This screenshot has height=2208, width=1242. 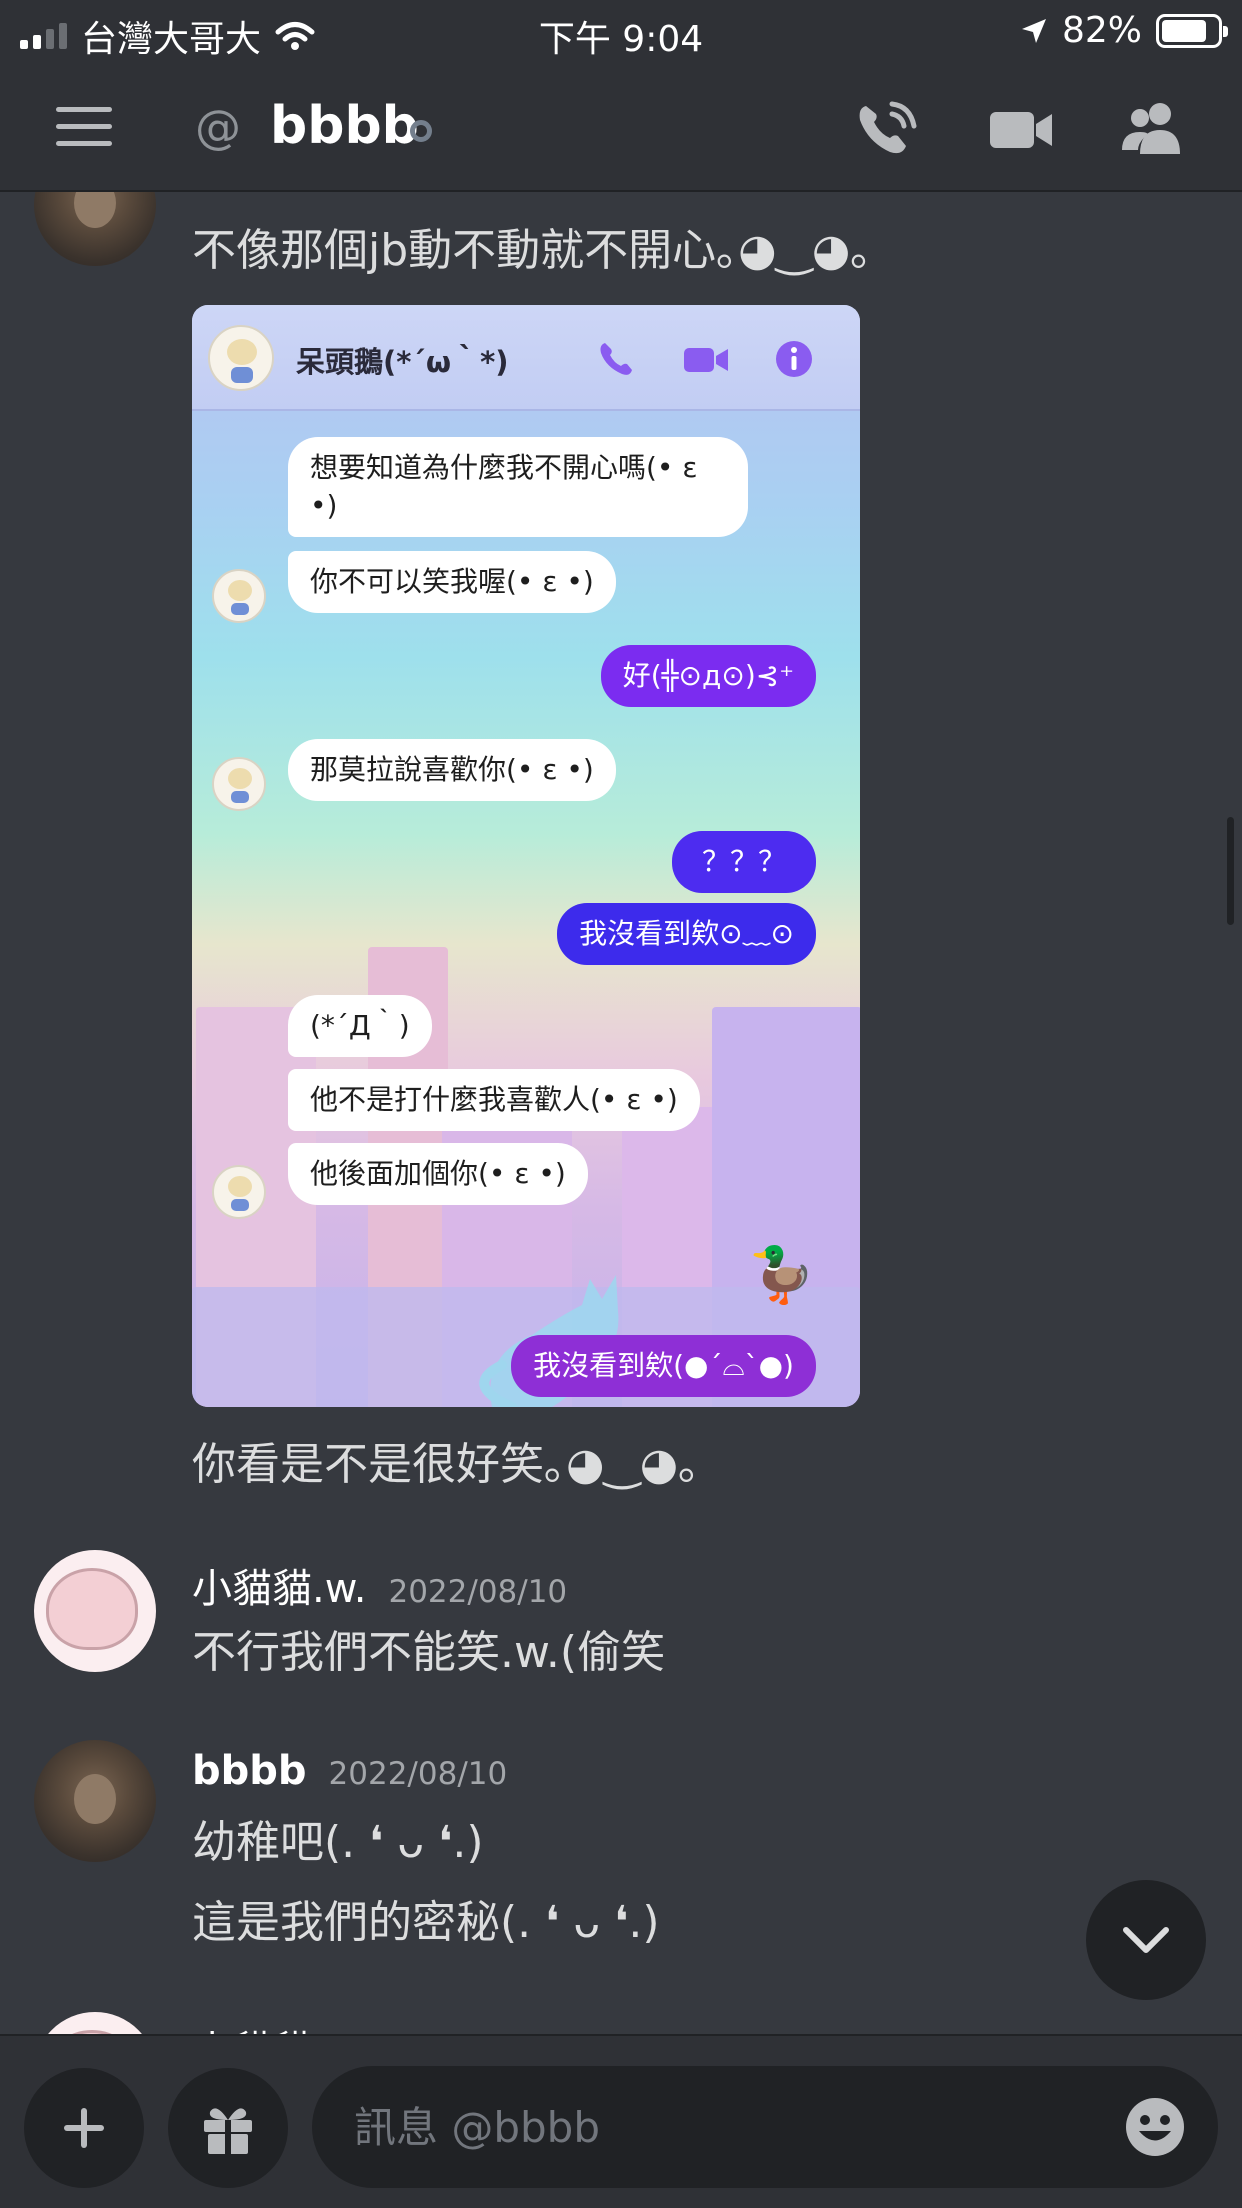 What do you see at coordinates (446, 1464) in the screenshot?
I see `message-text: 你看是不是很好笑｡◕‿◕｡` at bounding box center [446, 1464].